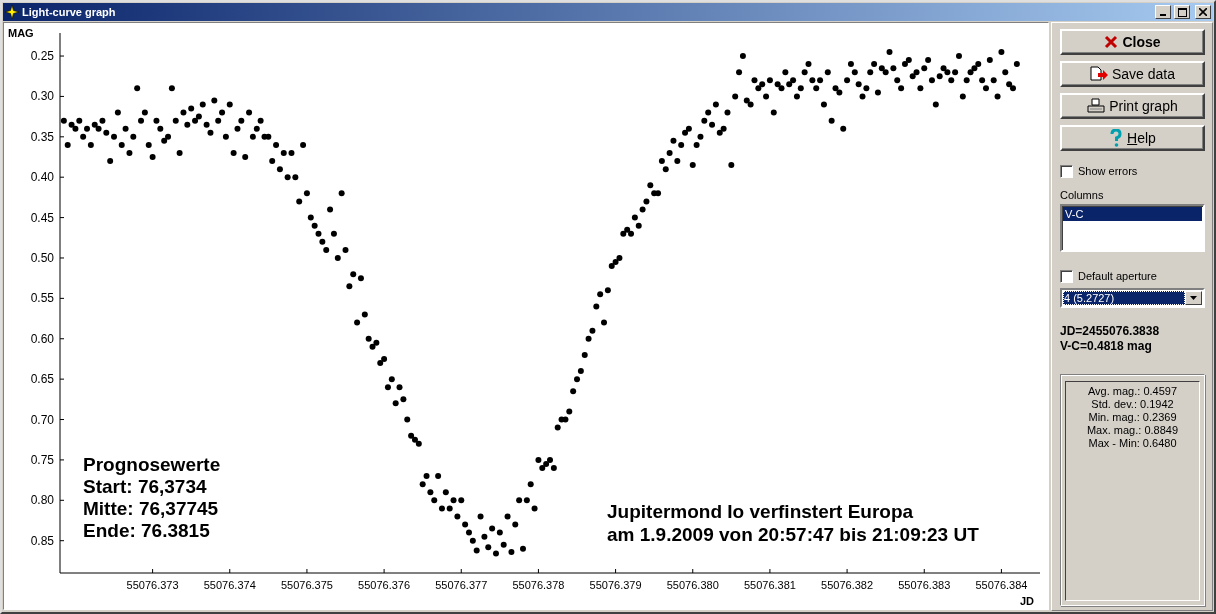  Describe the element at coordinates (1026, 601) in the screenshot. I see `axis-title: JD` at that location.